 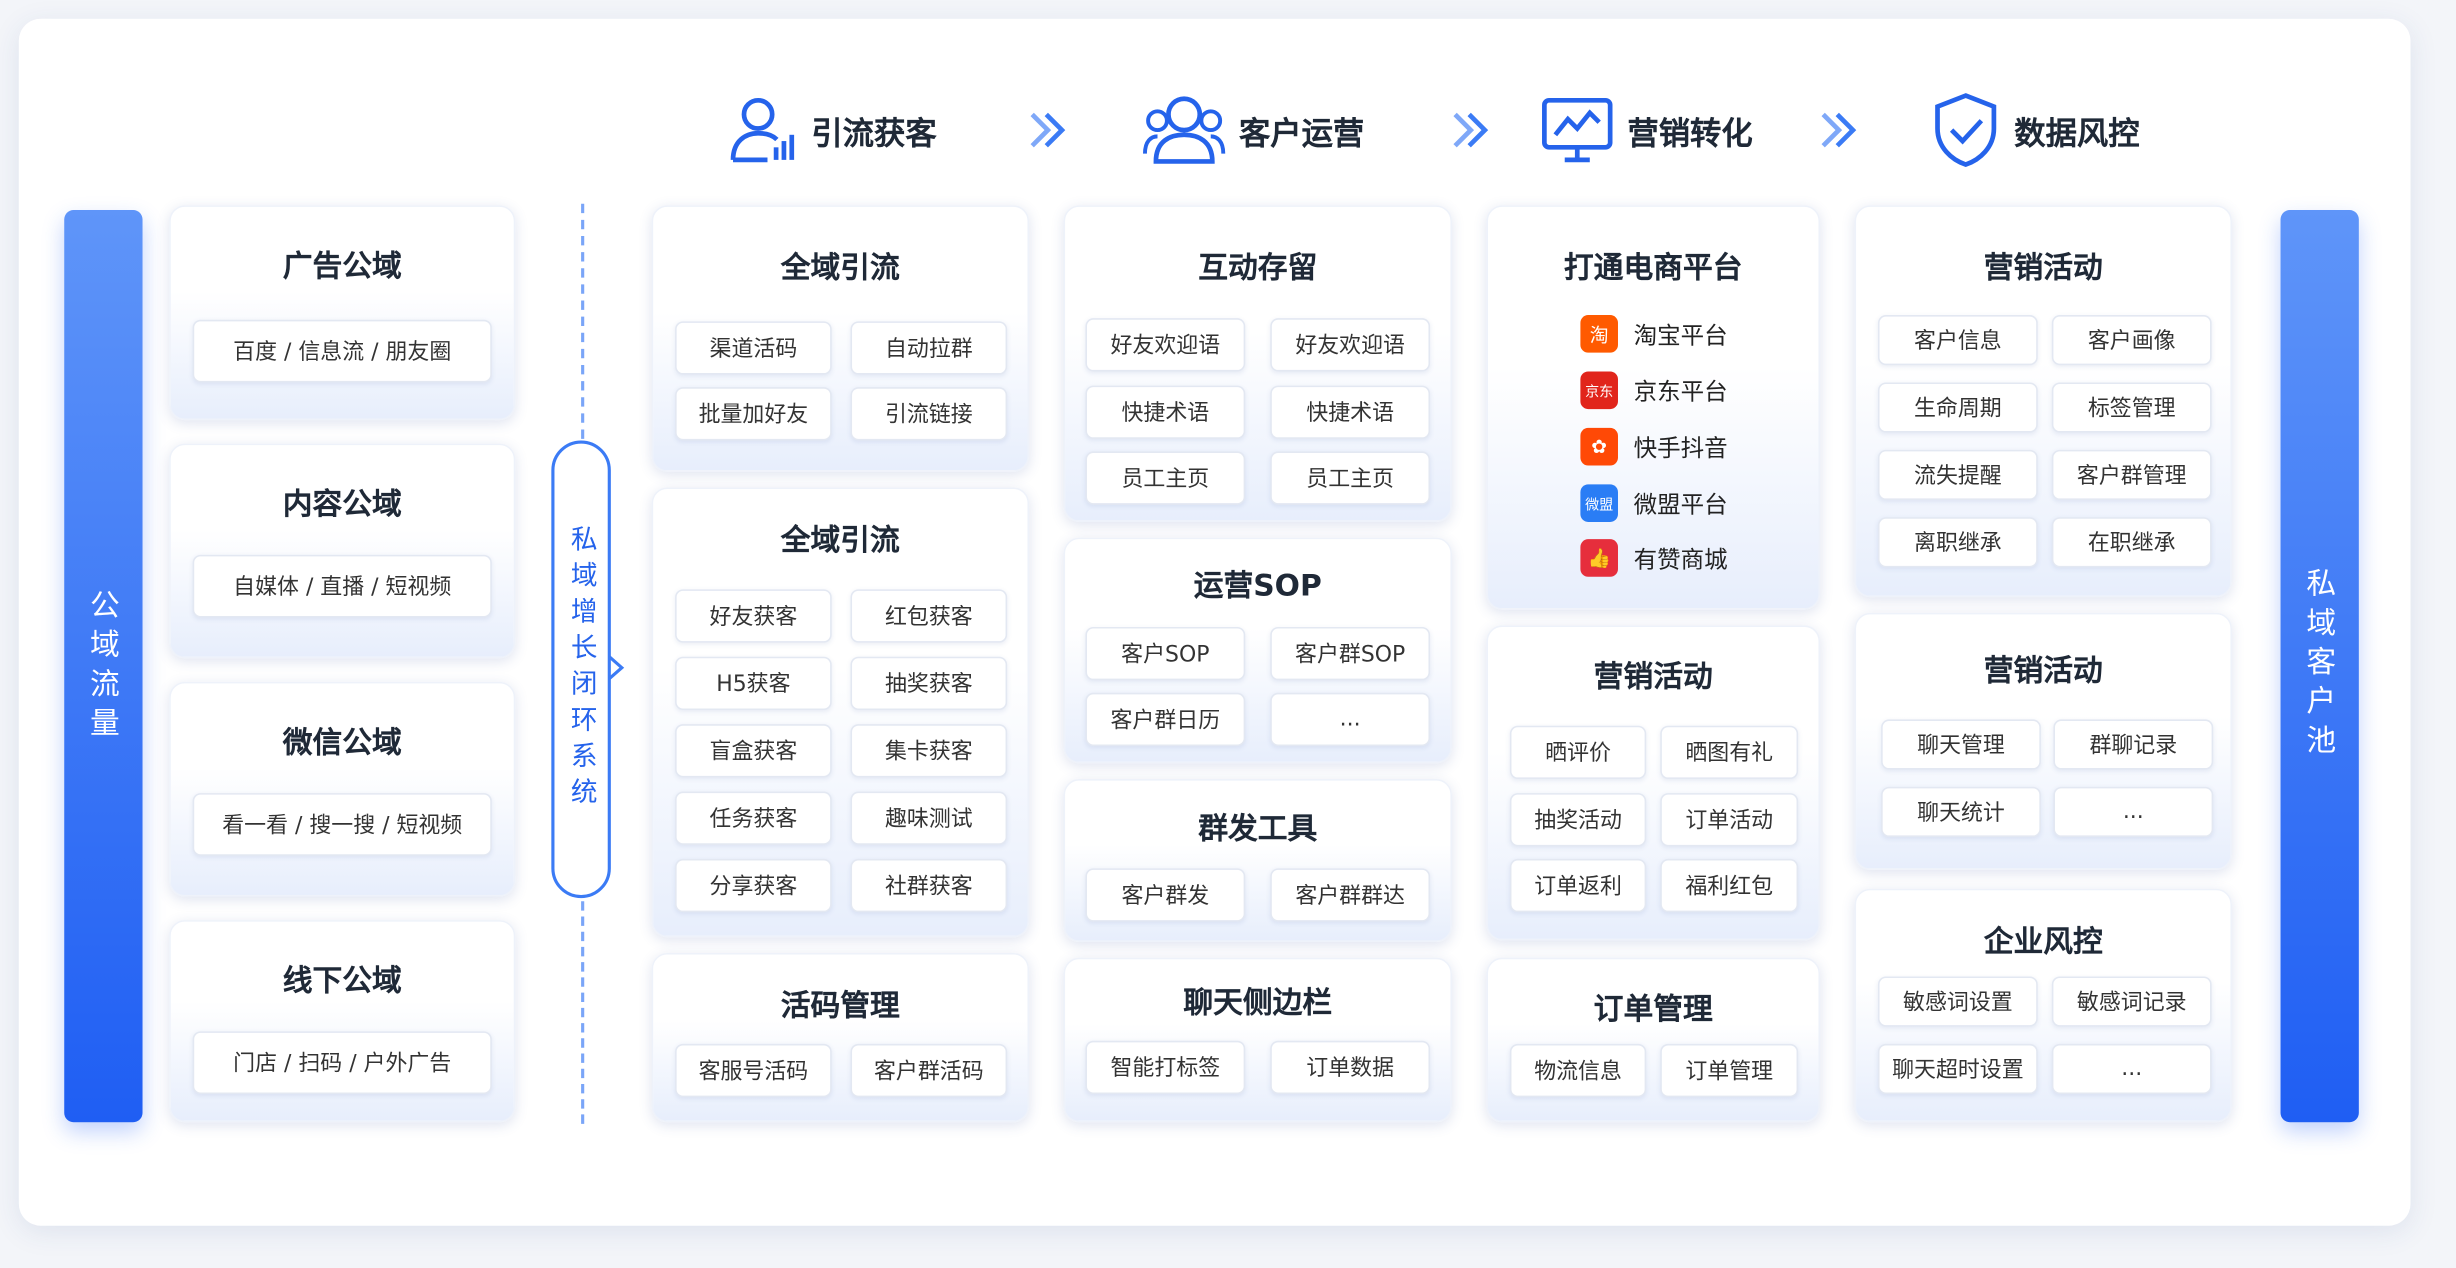 What do you see at coordinates (929, 885) in the screenshot?
I see `feature-chip: 社群获客` at bounding box center [929, 885].